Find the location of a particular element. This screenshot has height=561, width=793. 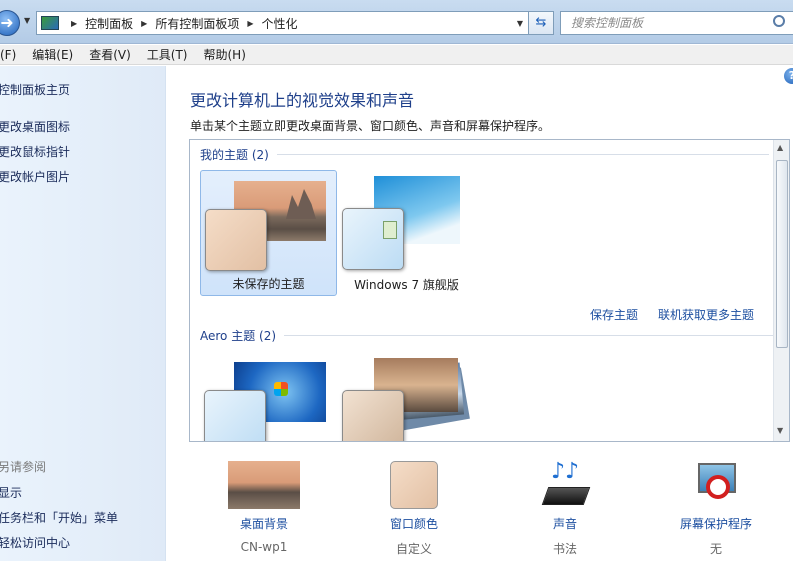

address-toolbar: ➜ ▼ ▶ 控制面板 ▶ 所有控制面板项 ▶ 个性化 ▼ ⇆ 搜索控制面板 is located at coordinates (396, 22).